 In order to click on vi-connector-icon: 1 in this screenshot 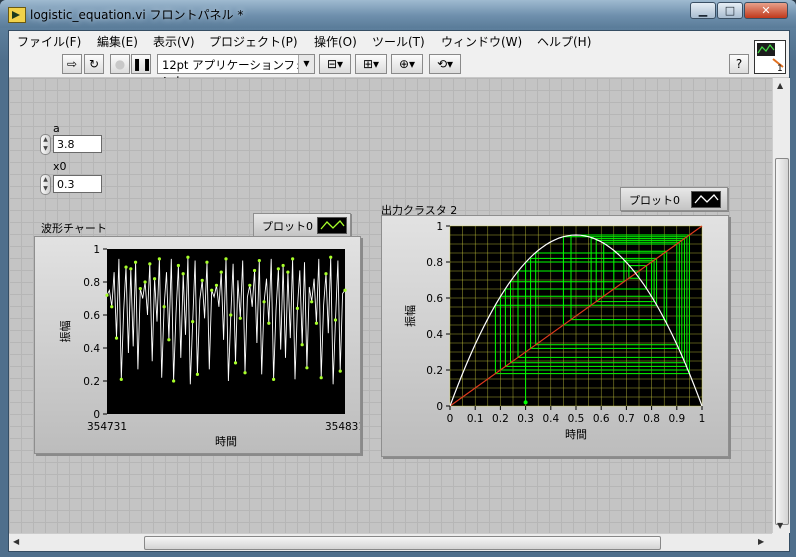, I will do `click(770, 57)`.